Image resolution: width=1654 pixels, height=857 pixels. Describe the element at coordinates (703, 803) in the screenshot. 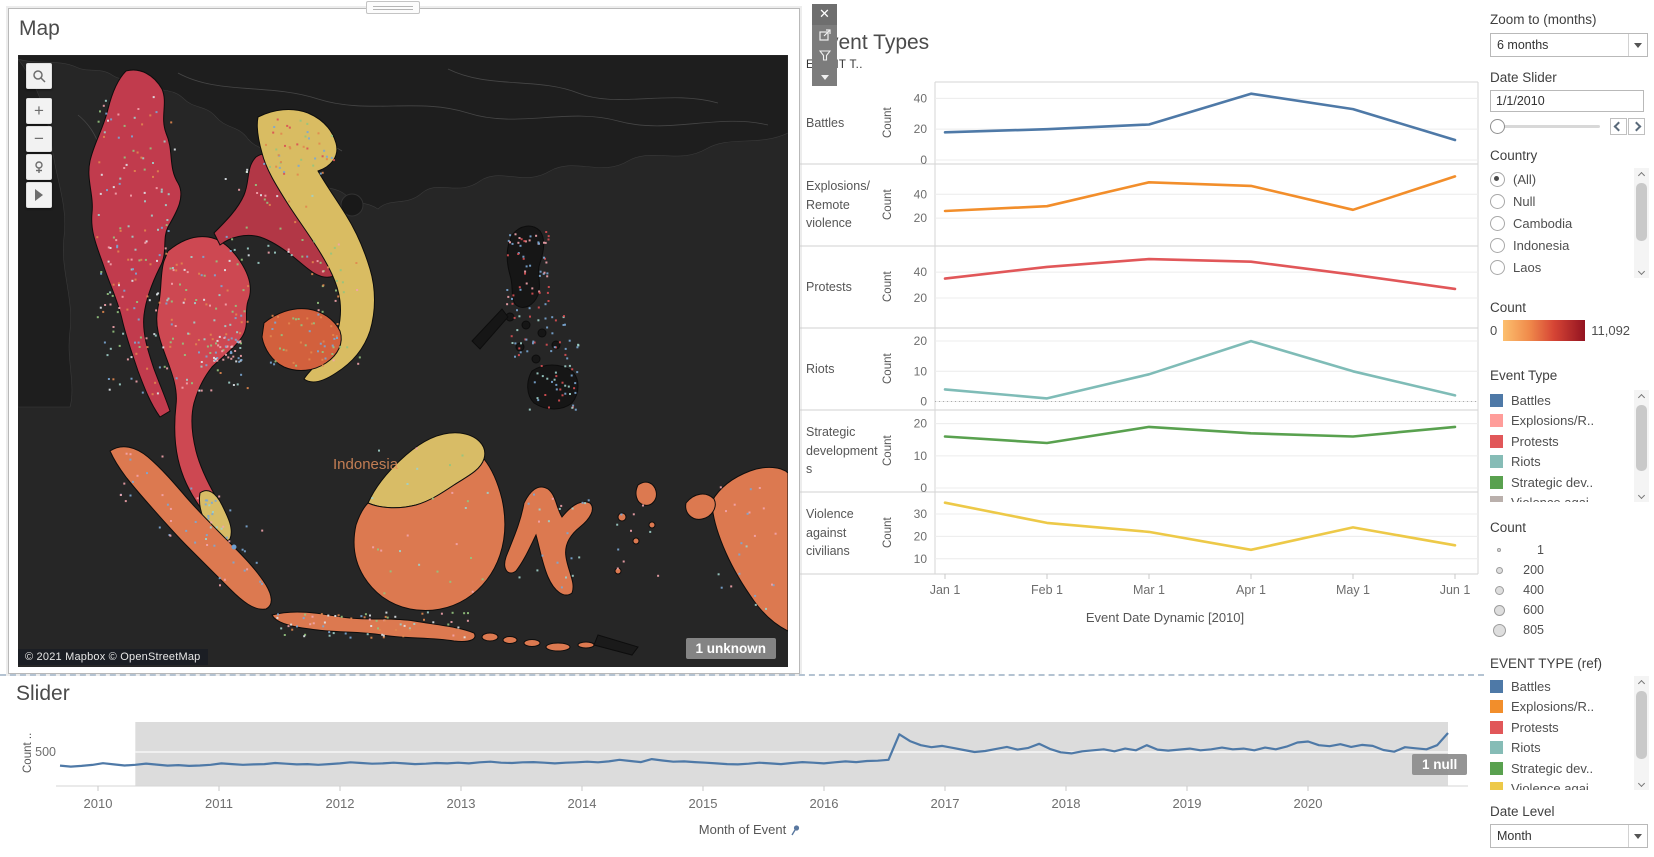

I see `year-tick-label: 2015` at that location.